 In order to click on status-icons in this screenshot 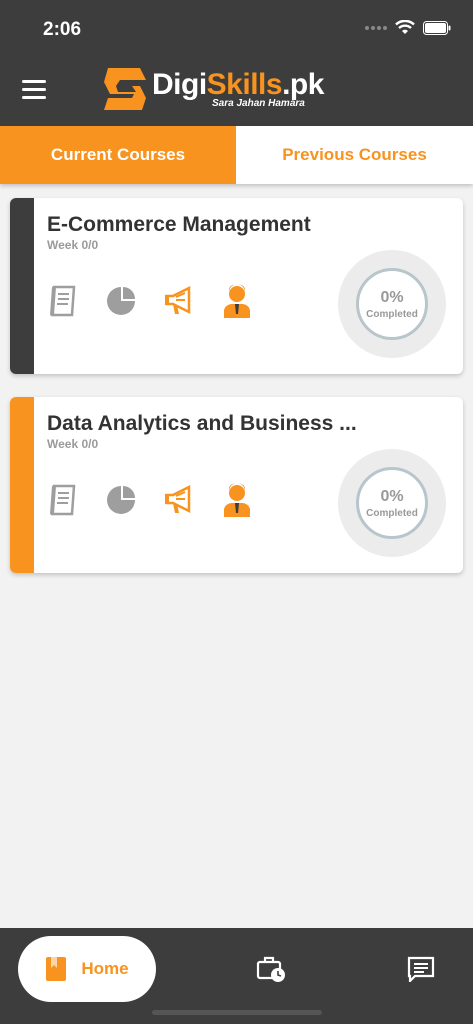, I will do `click(408, 27)`.